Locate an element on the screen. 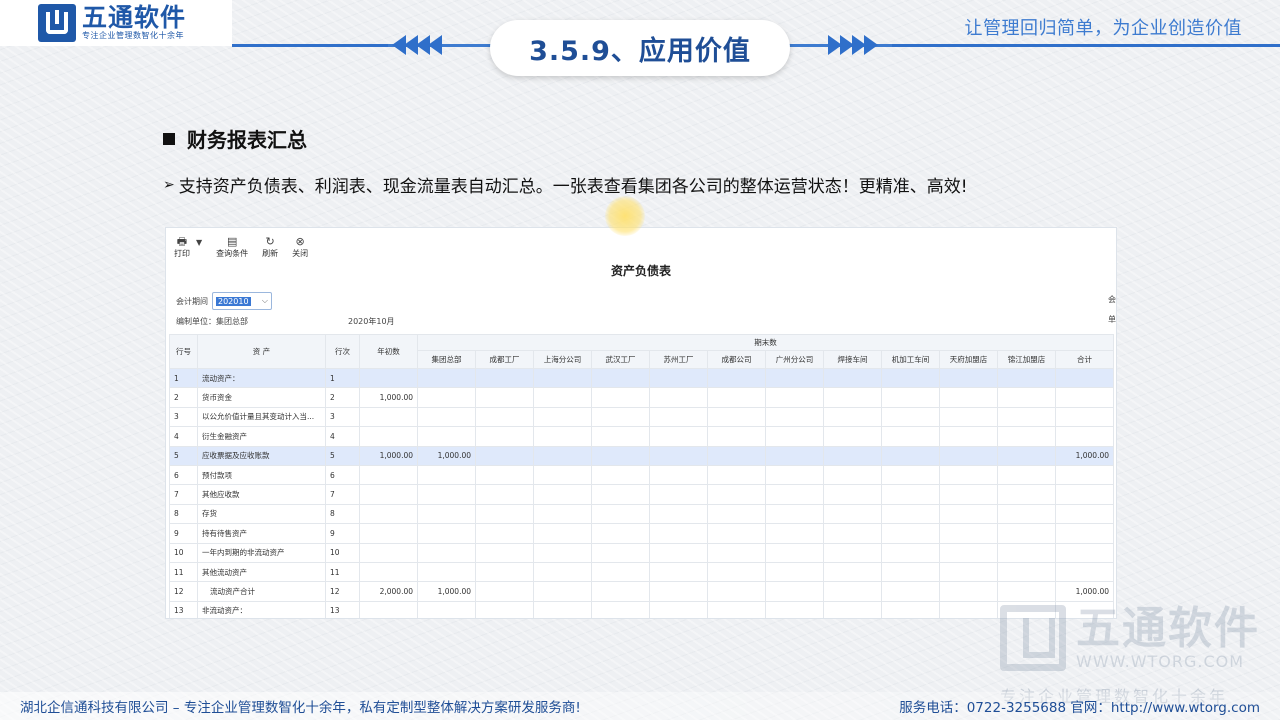 The width and height of the screenshot is (1280, 720). table-row: 8 存货 8 is located at coordinates (641, 514).